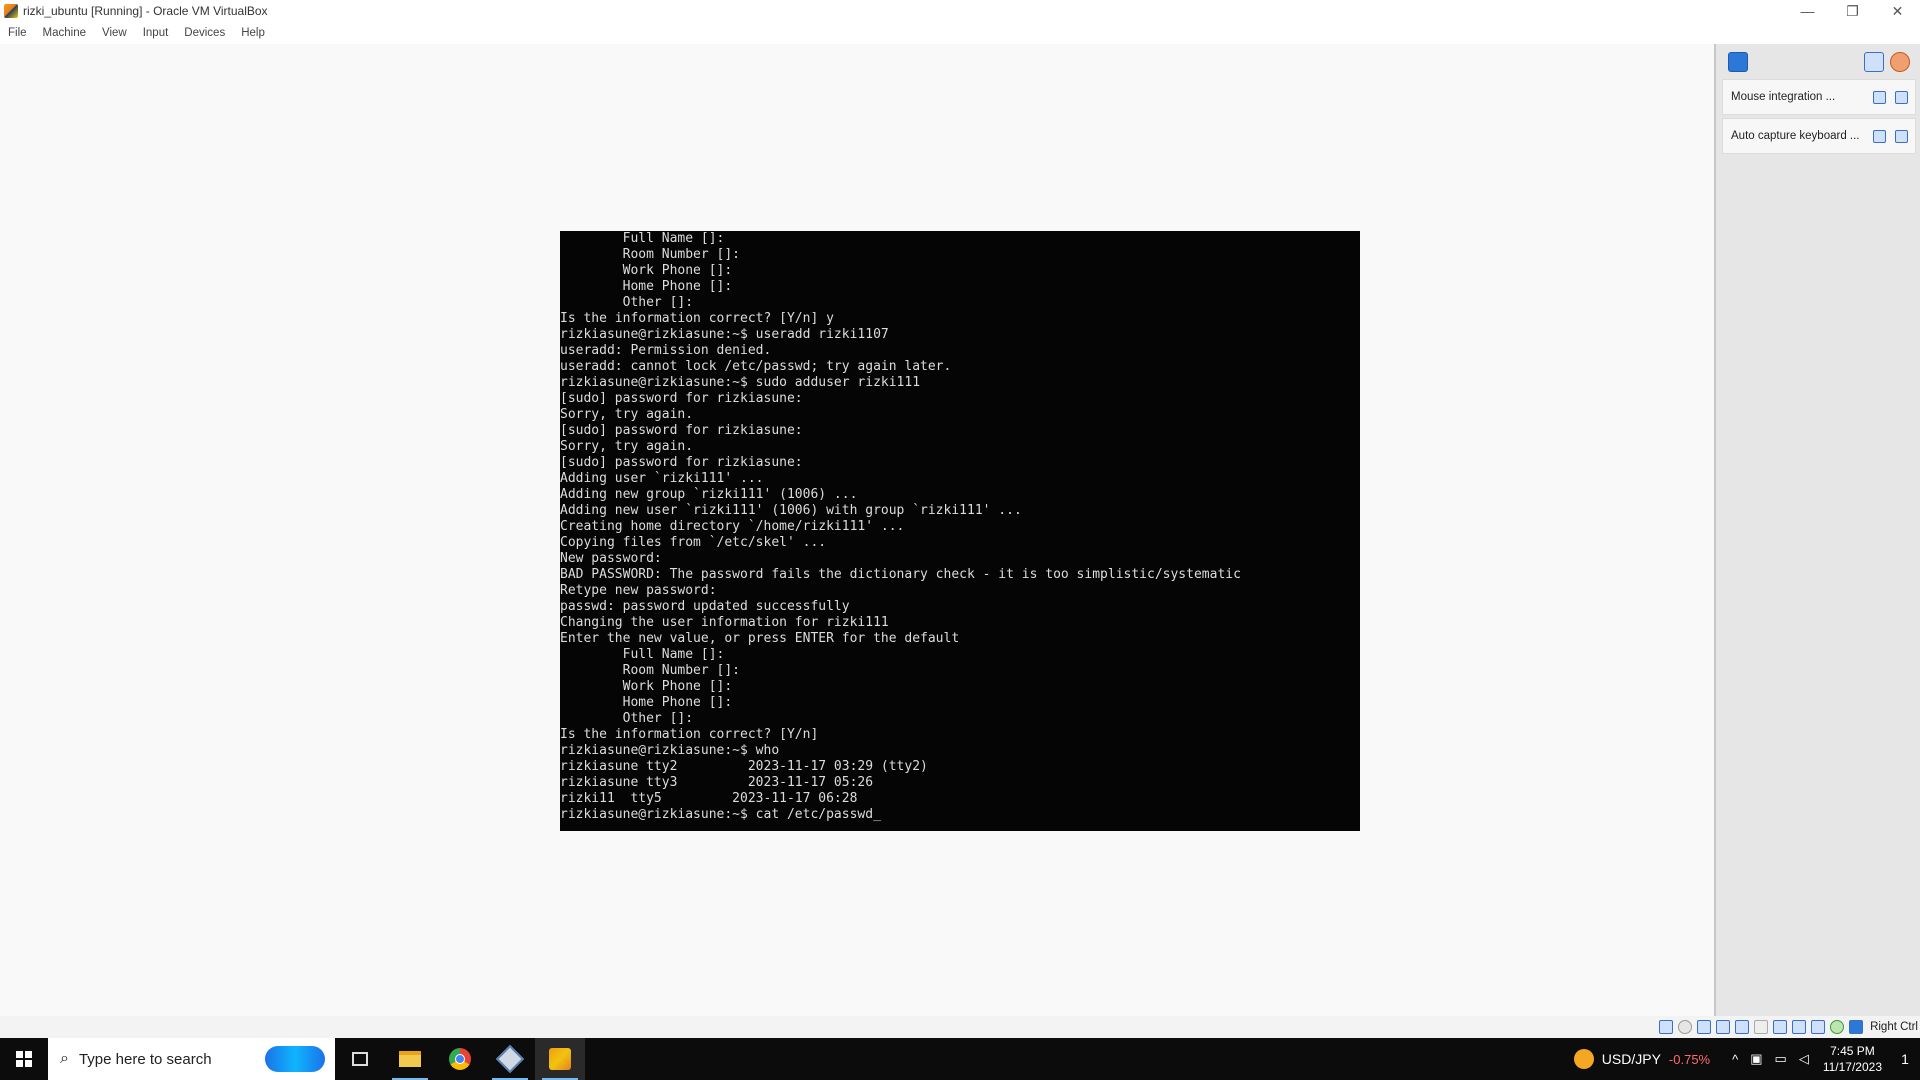 The width and height of the screenshot is (1920, 1080). Describe the element at coordinates (1735, 1059) in the screenshot. I see `chevron-up-icon: ^` at that location.